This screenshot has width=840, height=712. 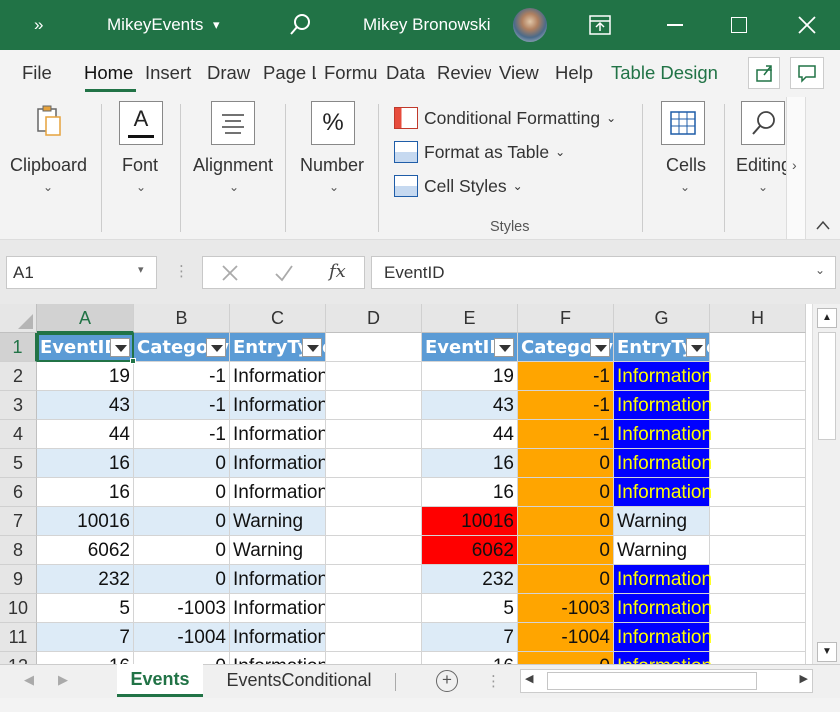 What do you see at coordinates (566, 608) in the screenshot?
I see `right-table-cell: -1003` at bounding box center [566, 608].